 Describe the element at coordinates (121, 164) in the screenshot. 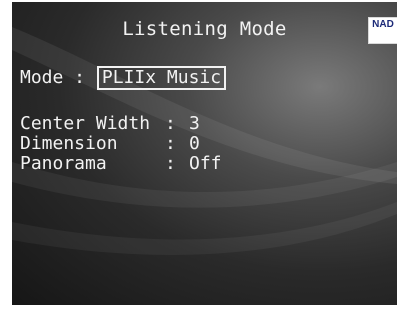

I see `setting-row-panorama: Panorama: Off` at that location.